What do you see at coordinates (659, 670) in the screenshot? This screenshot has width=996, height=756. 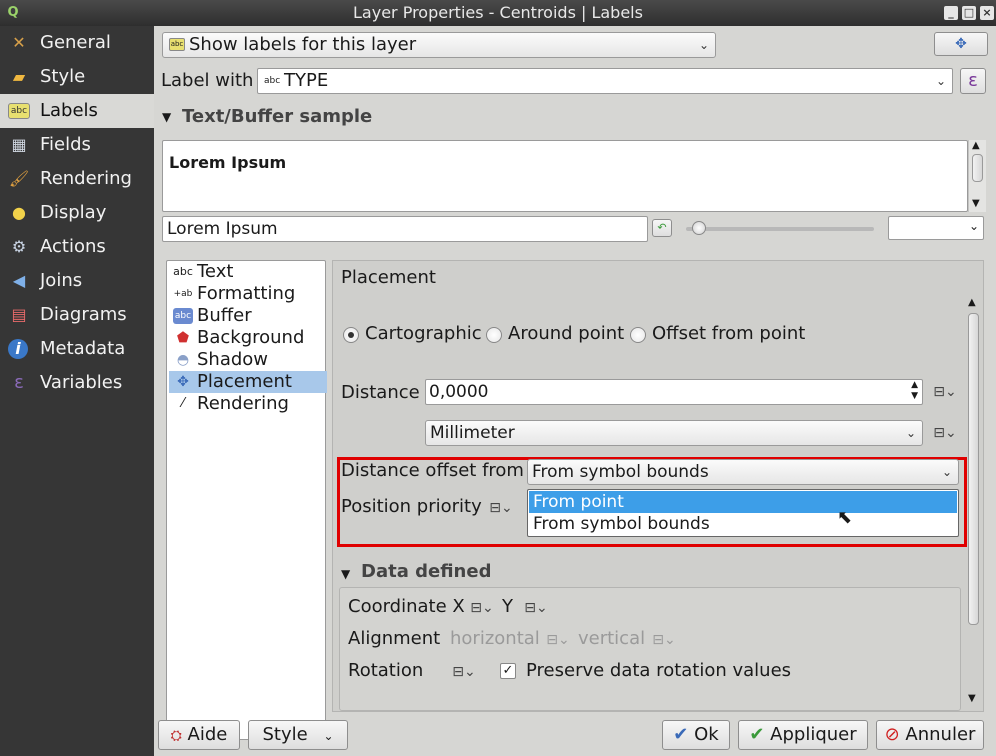 I see `preserve-rotation-label: Preserve data rotation values` at bounding box center [659, 670].